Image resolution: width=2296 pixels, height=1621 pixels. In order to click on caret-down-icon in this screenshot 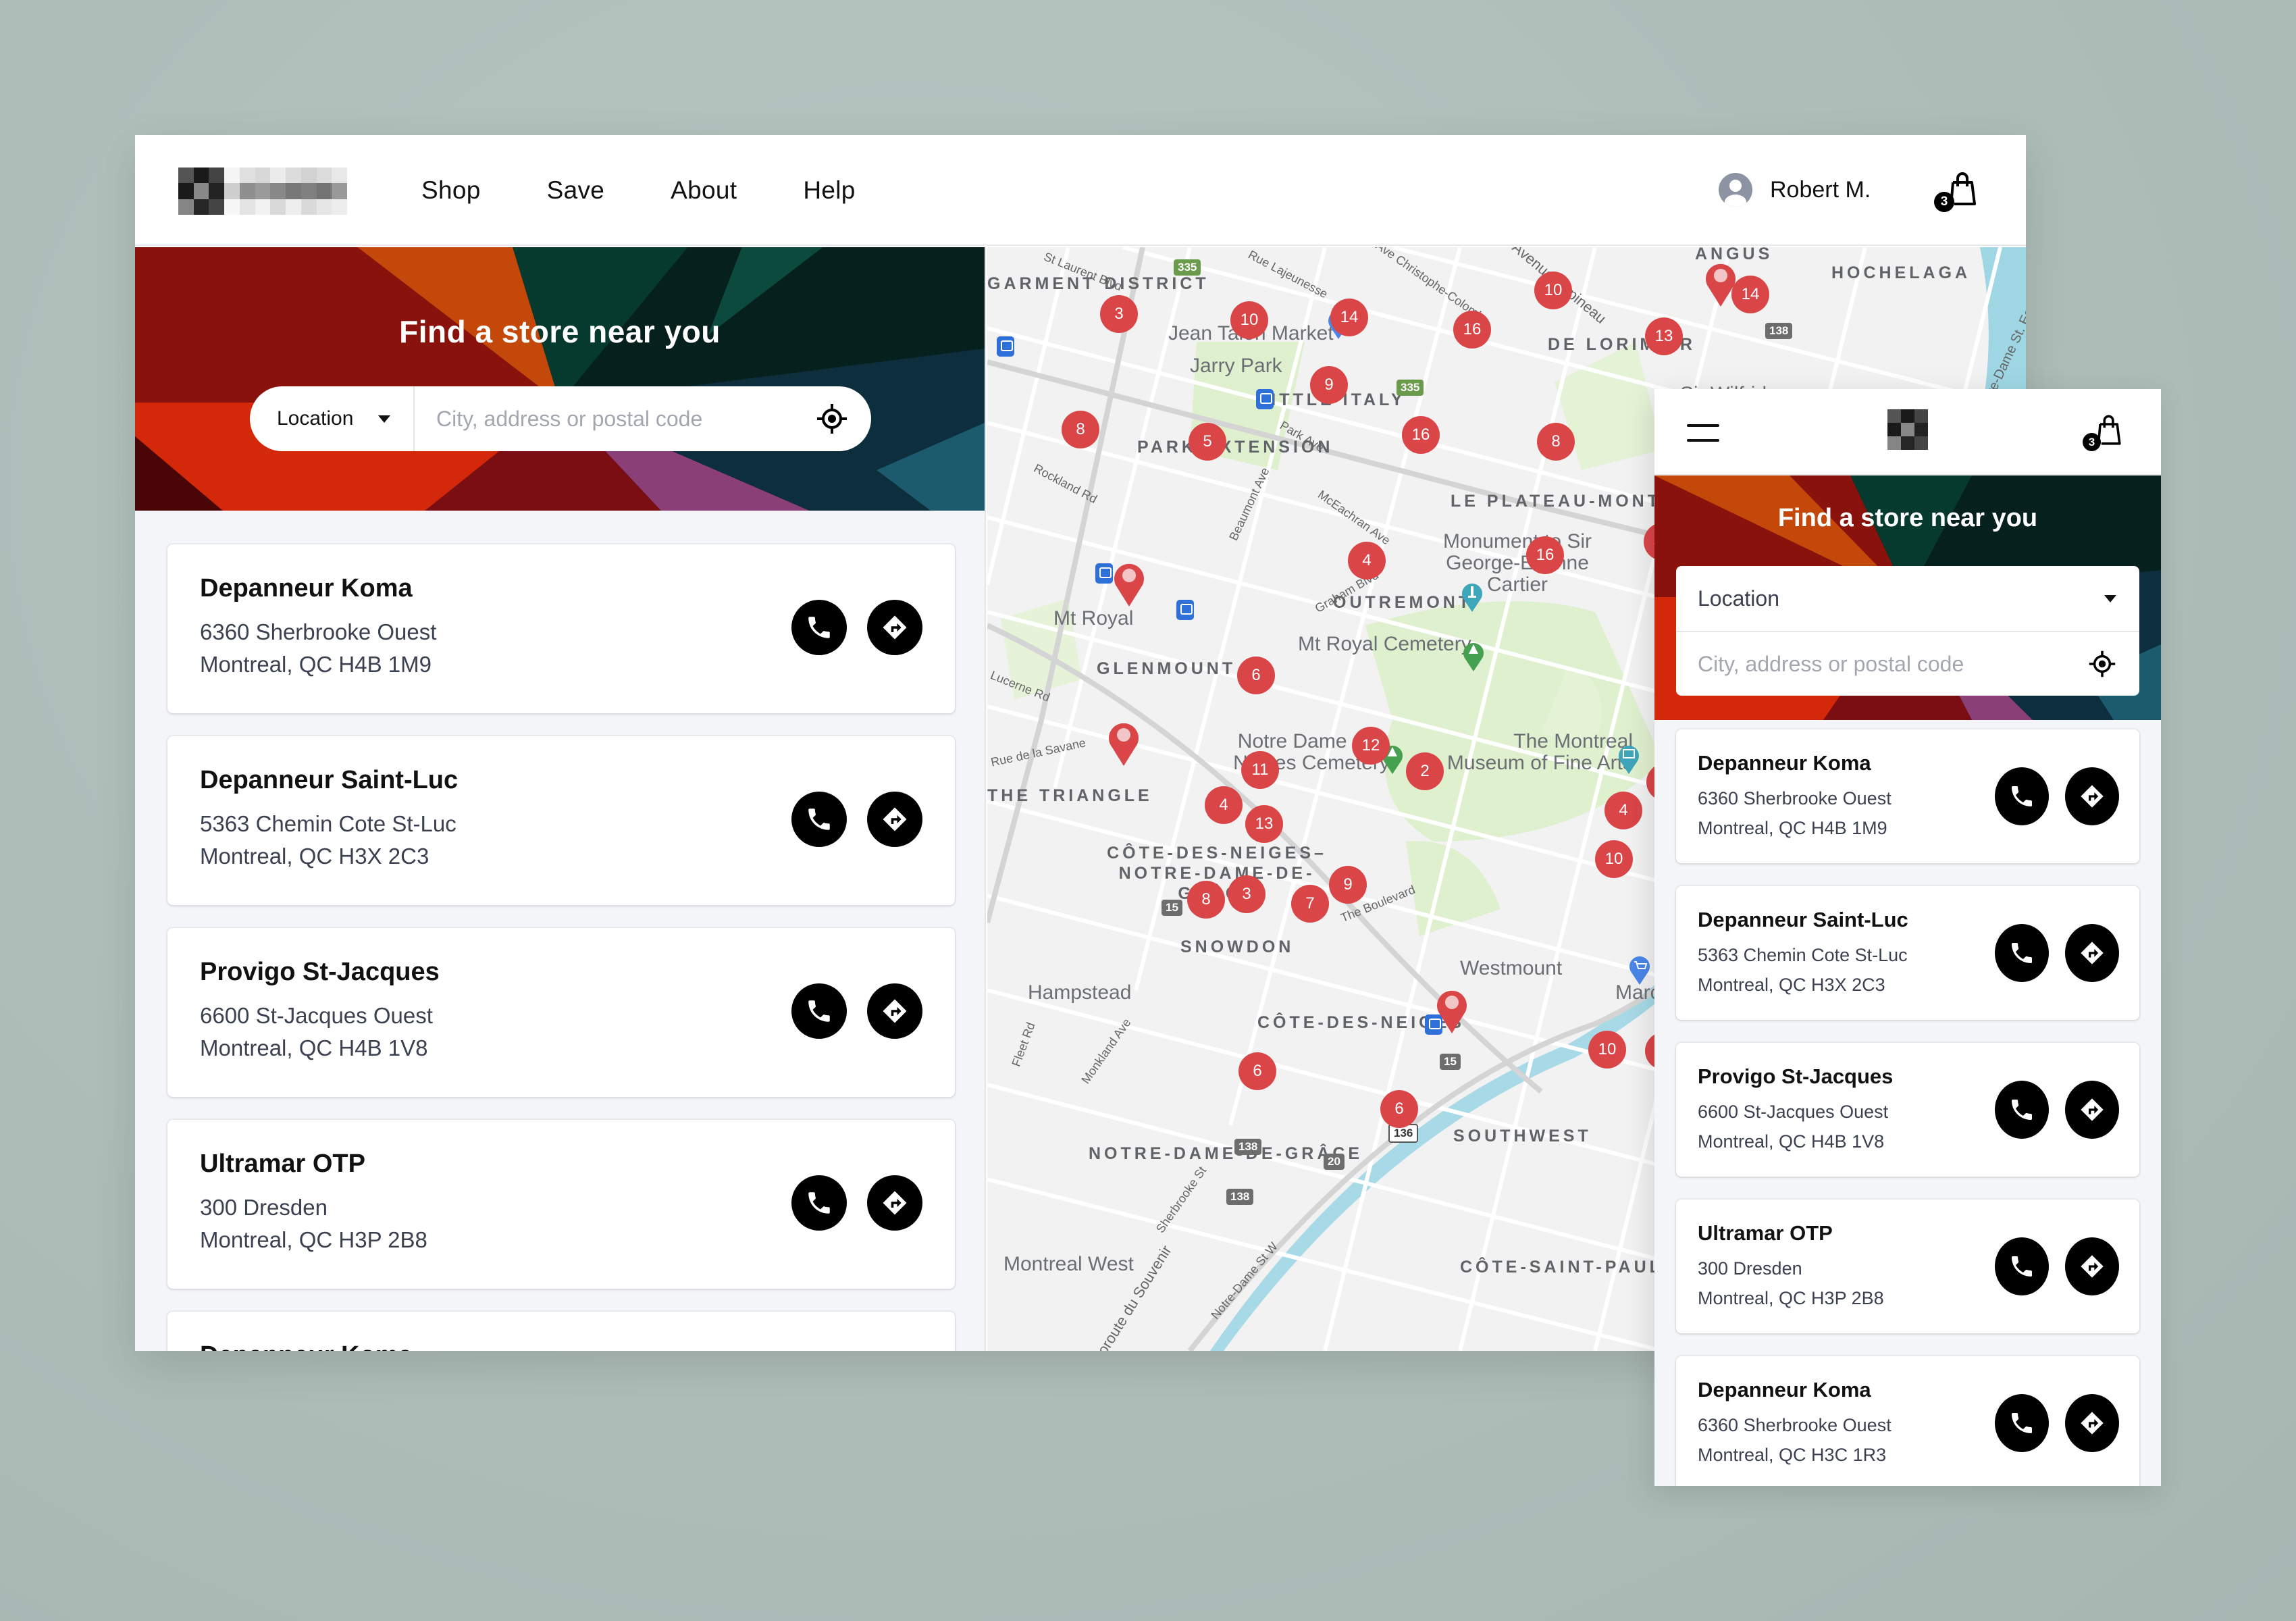, I will do `click(2110, 598)`.